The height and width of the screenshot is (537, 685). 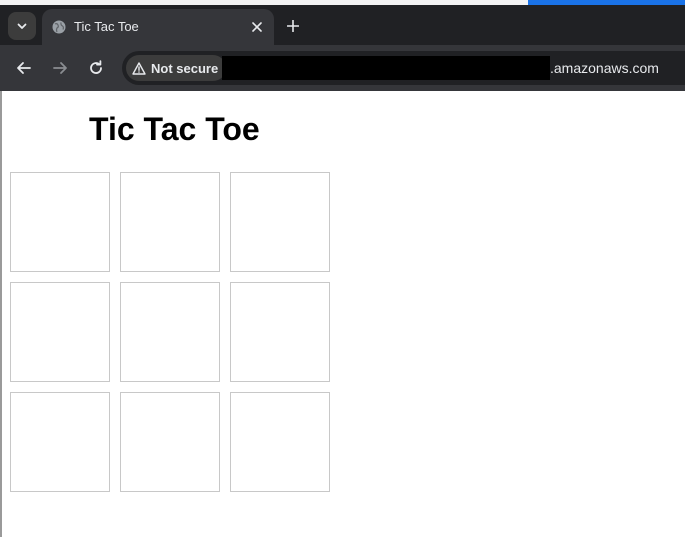 I want to click on forward-button, so click(x=60, y=68).